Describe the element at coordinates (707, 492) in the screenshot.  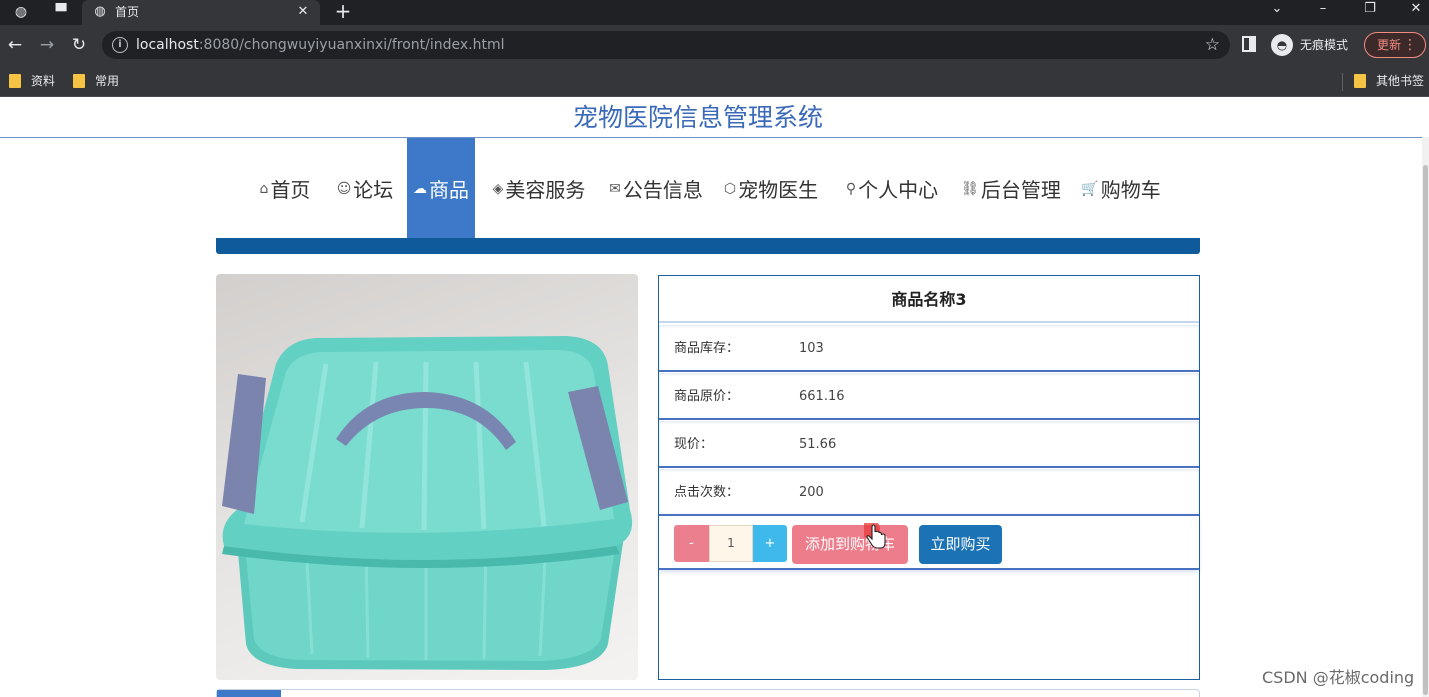
I see `row-label: 点击次数：` at that location.